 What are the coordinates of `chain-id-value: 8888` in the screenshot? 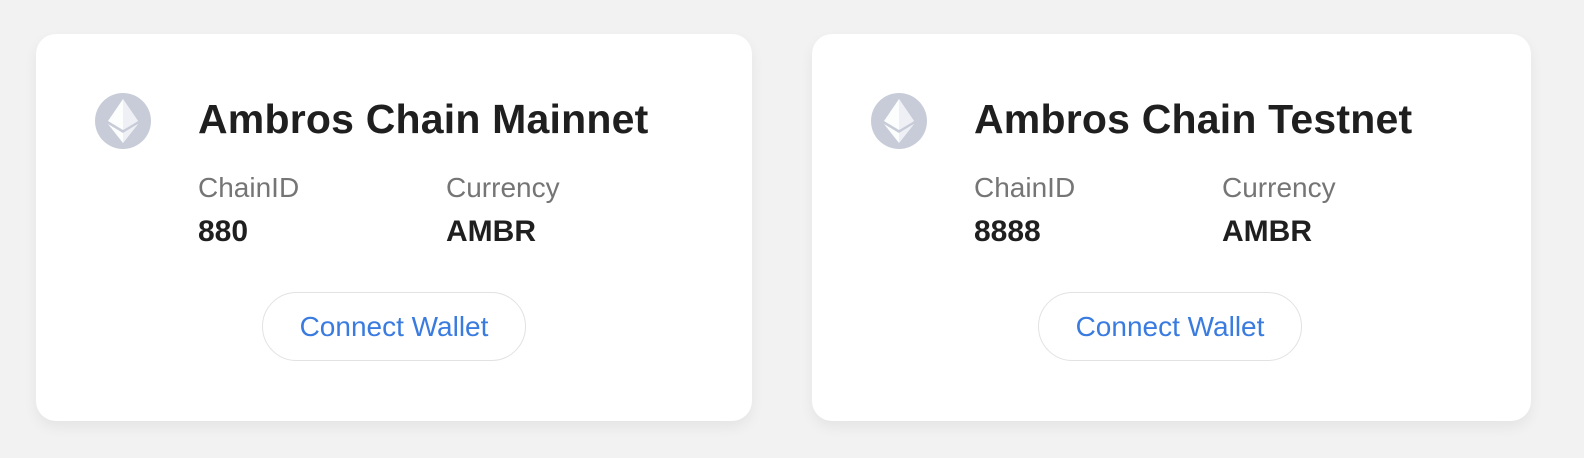 It's located at (1007, 231).